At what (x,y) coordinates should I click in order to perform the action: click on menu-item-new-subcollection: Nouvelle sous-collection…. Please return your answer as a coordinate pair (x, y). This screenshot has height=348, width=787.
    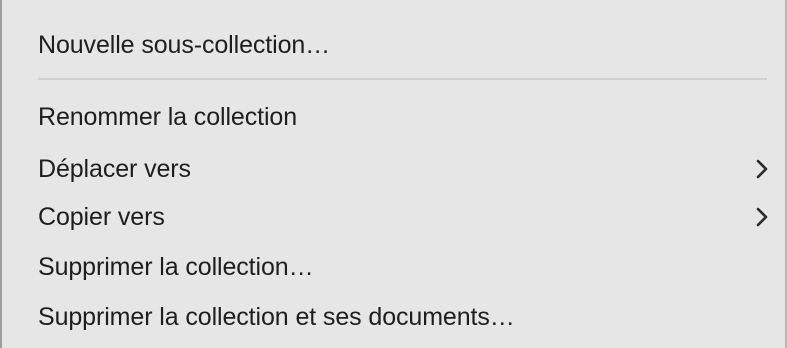
    Looking at the image, I should click on (405, 45).